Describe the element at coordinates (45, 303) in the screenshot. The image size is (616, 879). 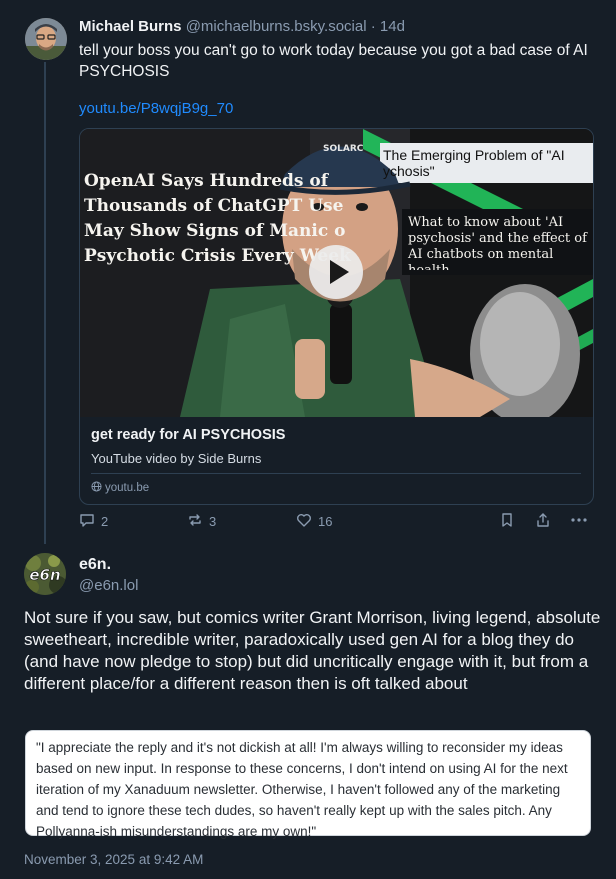
I see `thread-line` at that location.